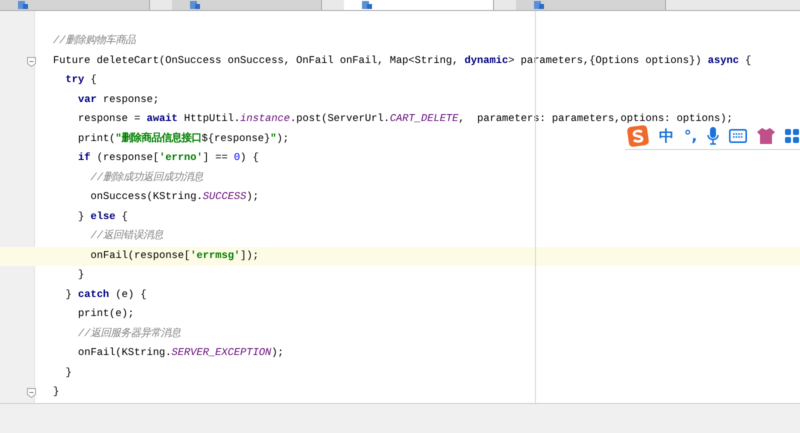  Describe the element at coordinates (94, 41) in the screenshot. I see `code-line: //删除购物车商品` at that location.